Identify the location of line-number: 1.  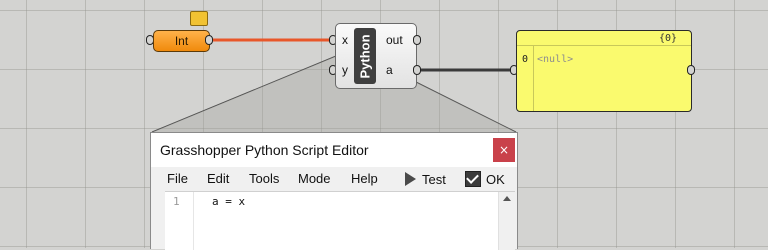
(176, 201).